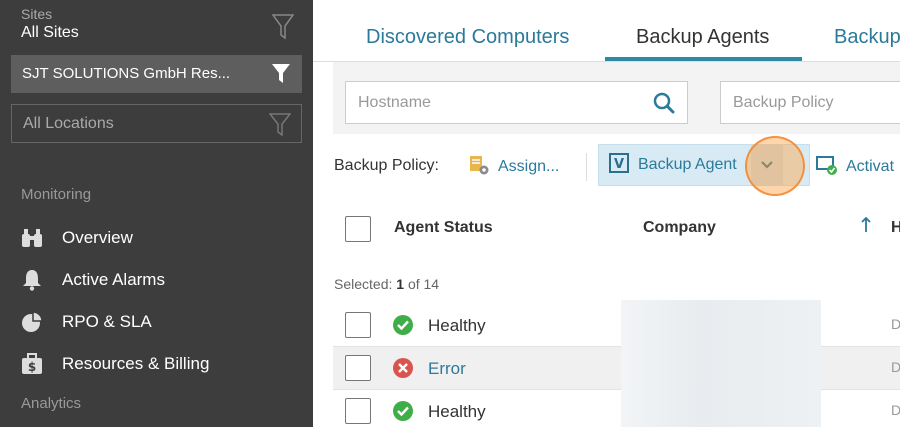 The image size is (900, 427). Describe the element at coordinates (895, 228) in the screenshot. I see `column-hostname: H` at that location.